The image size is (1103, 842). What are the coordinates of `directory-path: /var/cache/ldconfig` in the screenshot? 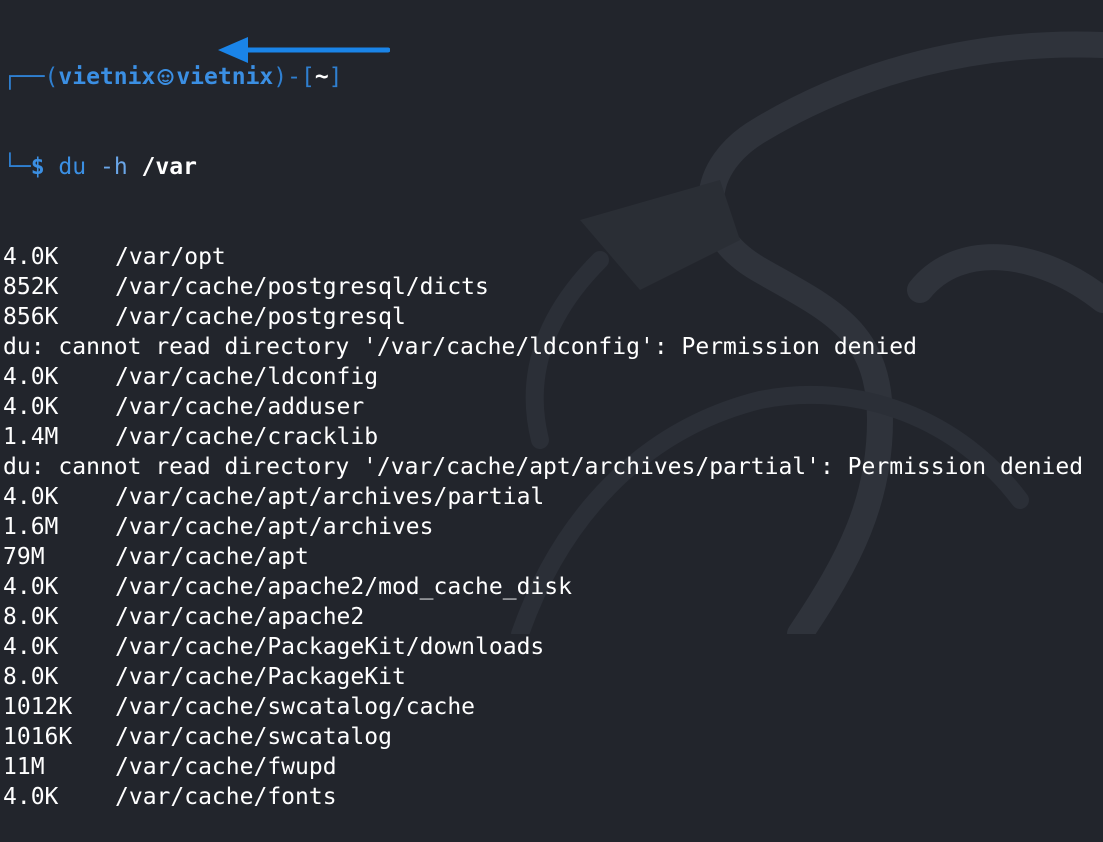 It's located at (247, 377).